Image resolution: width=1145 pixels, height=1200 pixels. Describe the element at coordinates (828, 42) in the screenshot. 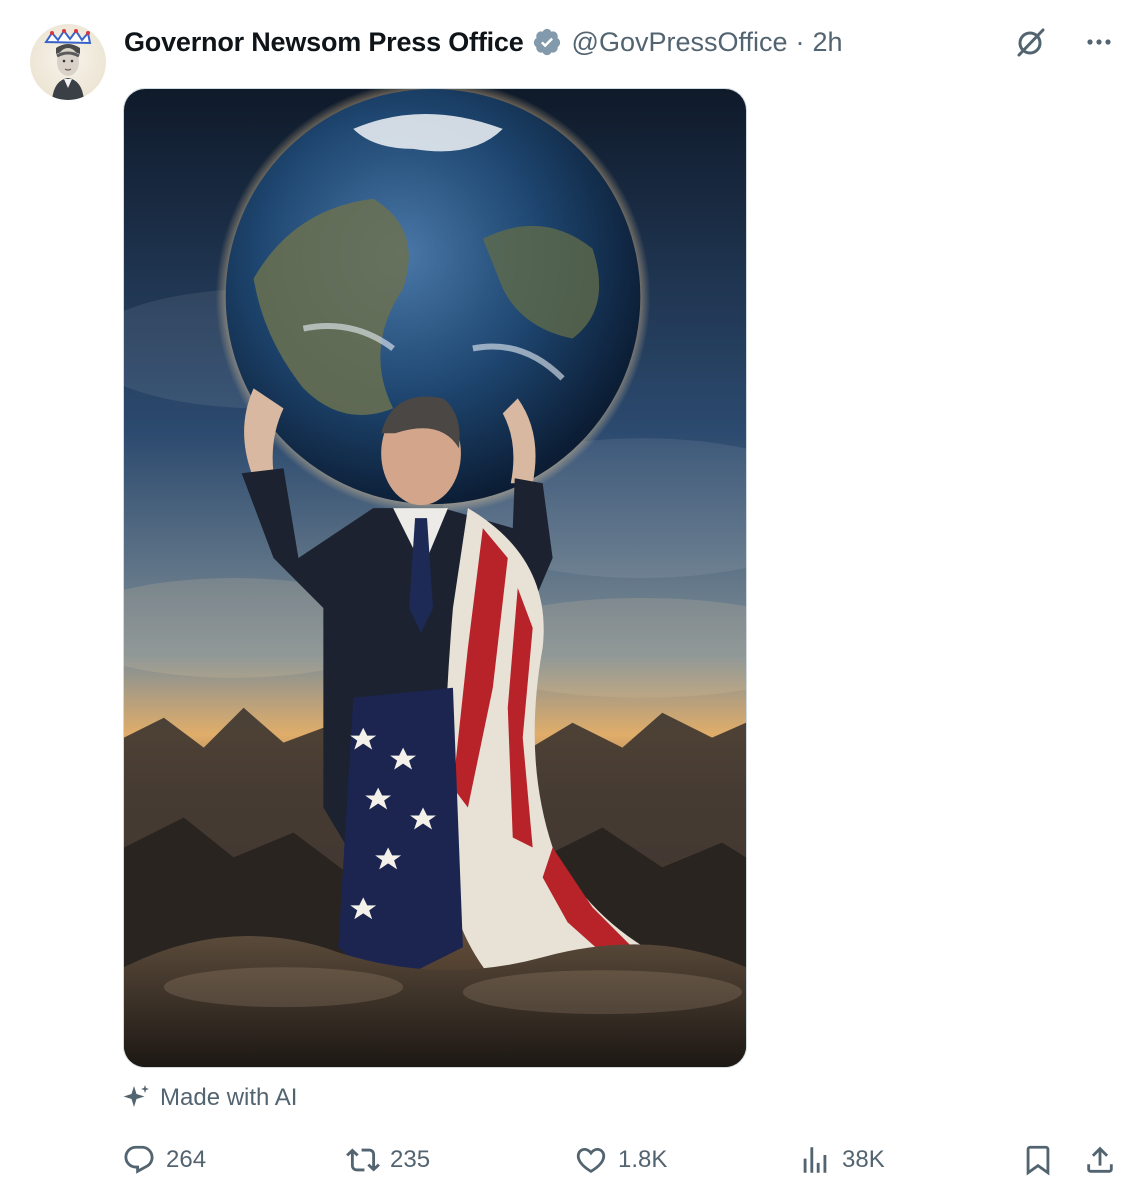

I see `post-timestamp: 2h` at that location.